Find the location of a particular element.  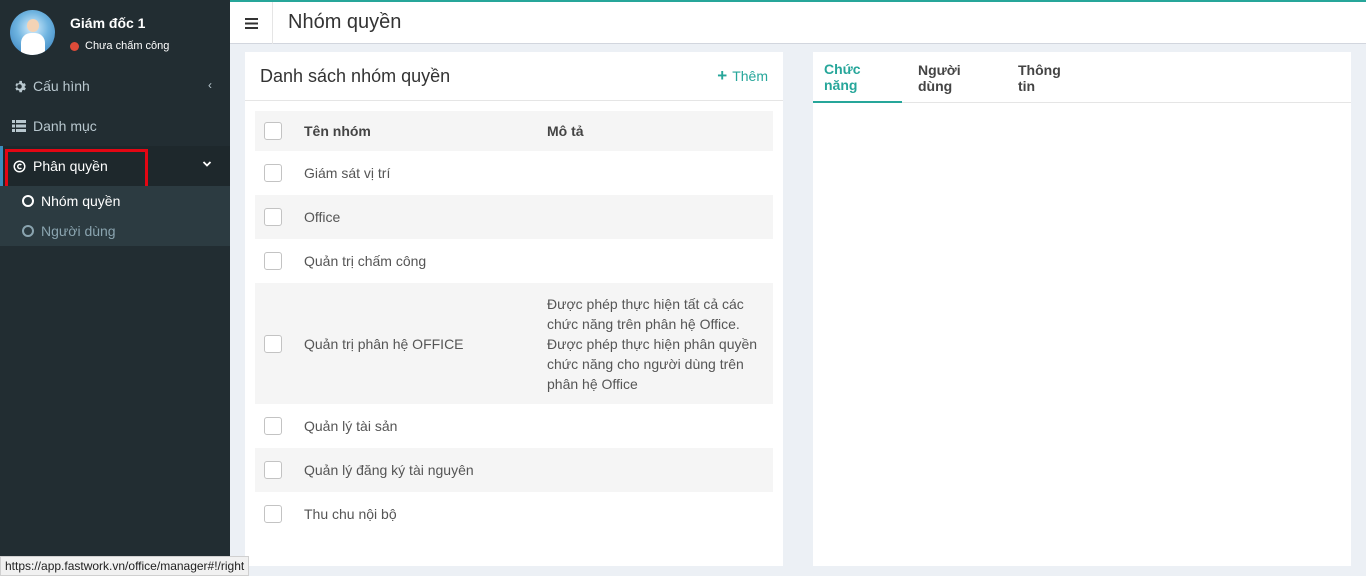

column-header-desc: Mô tả is located at coordinates (565, 131).